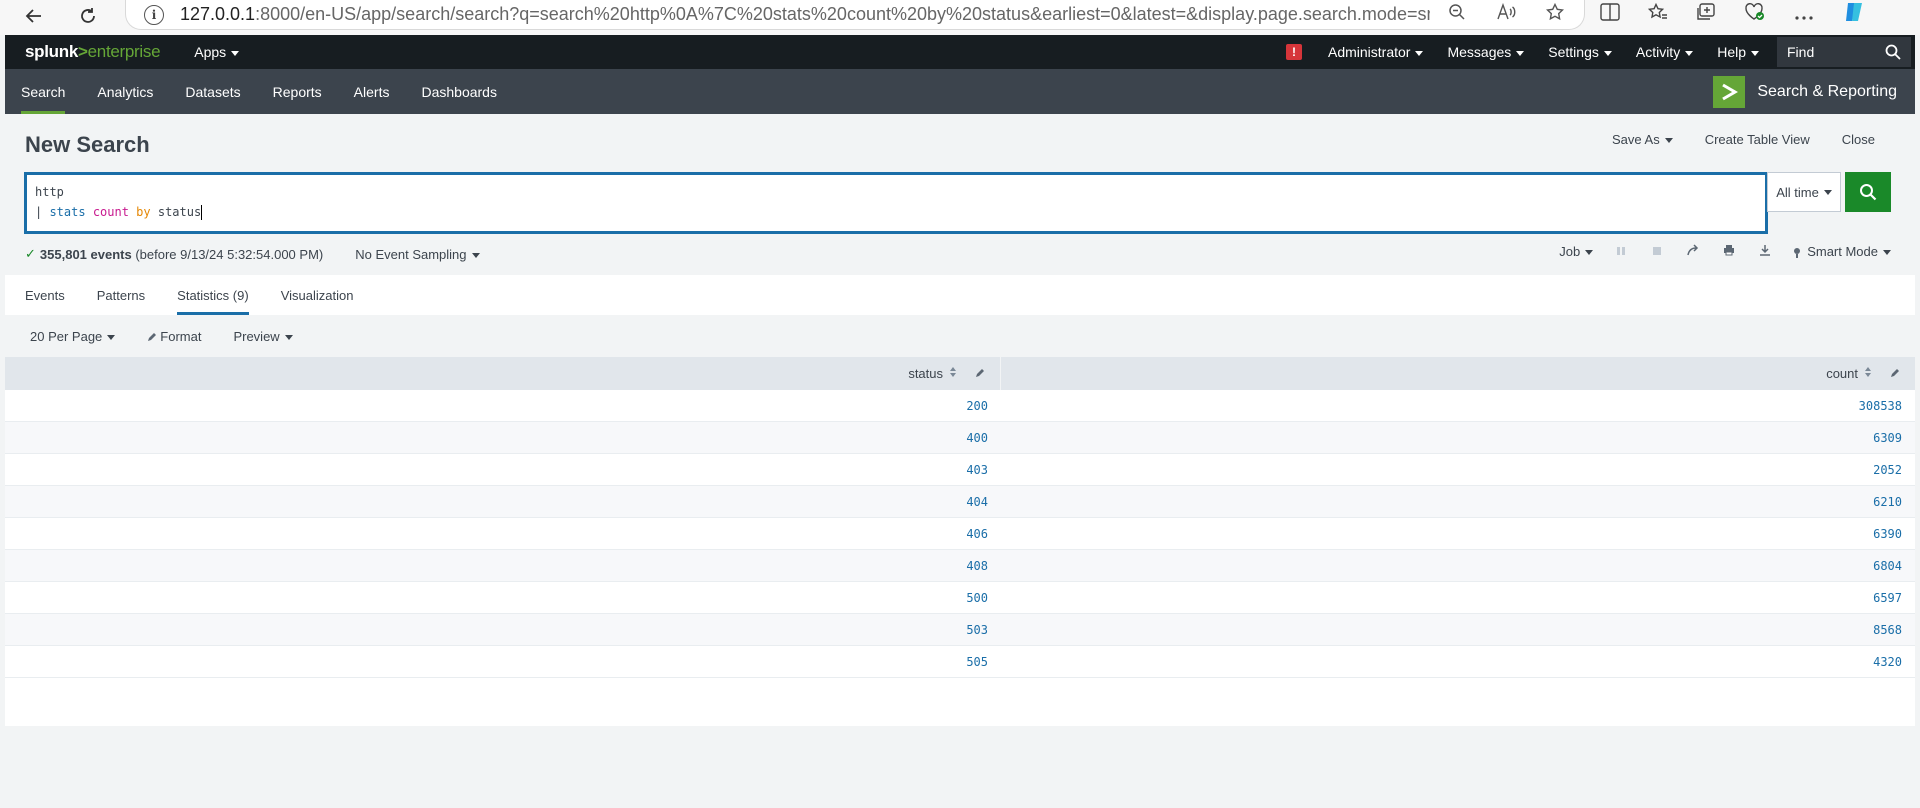 The width and height of the screenshot is (1920, 808). Describe the element at coordinates (1458, 597) in the screenshot. I see `cell-count: 6597` at that location.